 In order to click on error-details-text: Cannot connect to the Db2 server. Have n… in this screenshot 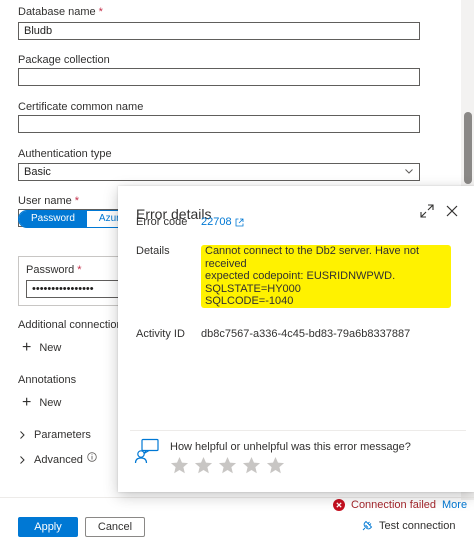, I will do `click(326, 276)`.